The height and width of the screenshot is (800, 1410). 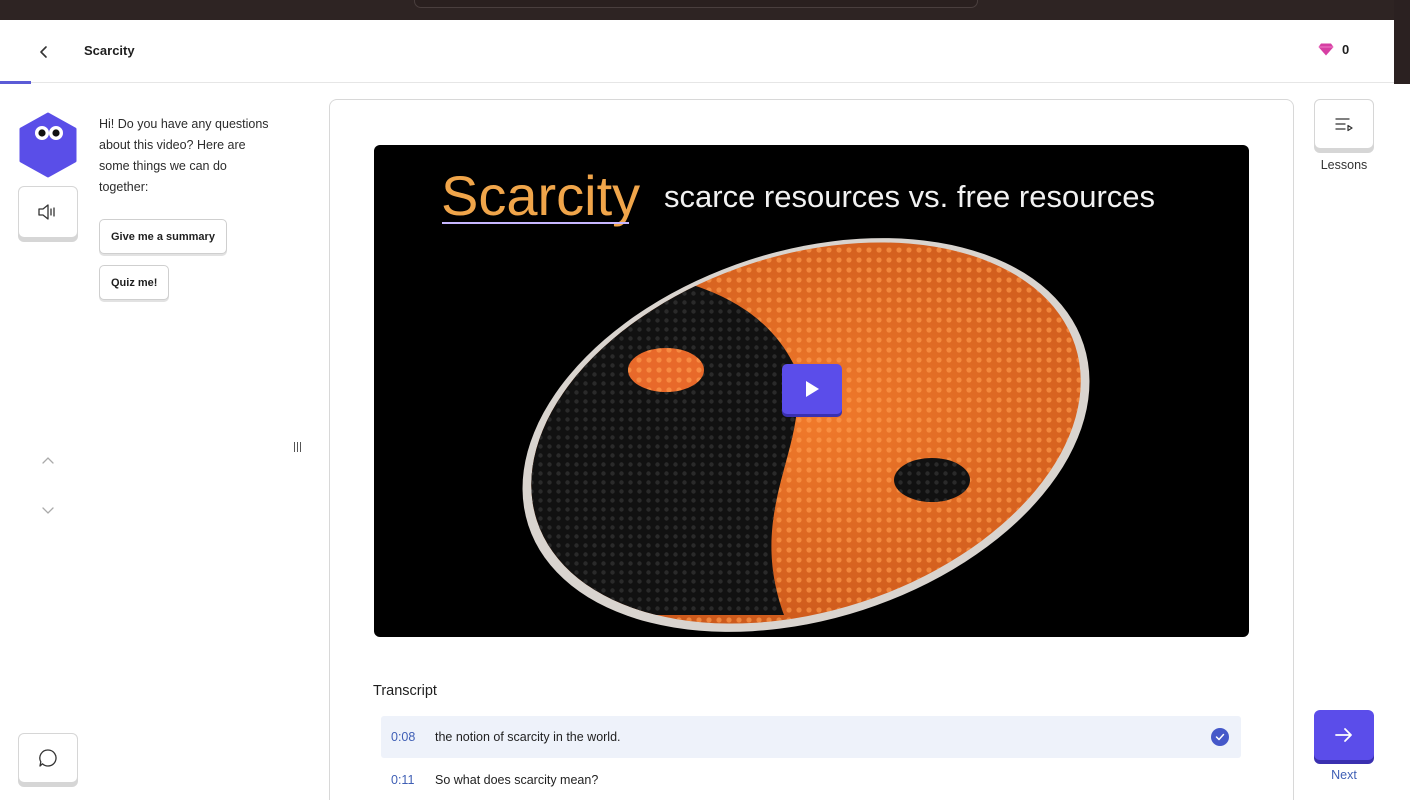 What do you see at coordinates (811, 779) in the screenshot?
I see `transcript-line: 0:11 So what does scarcity mean?` at bounding box center [811, 779].